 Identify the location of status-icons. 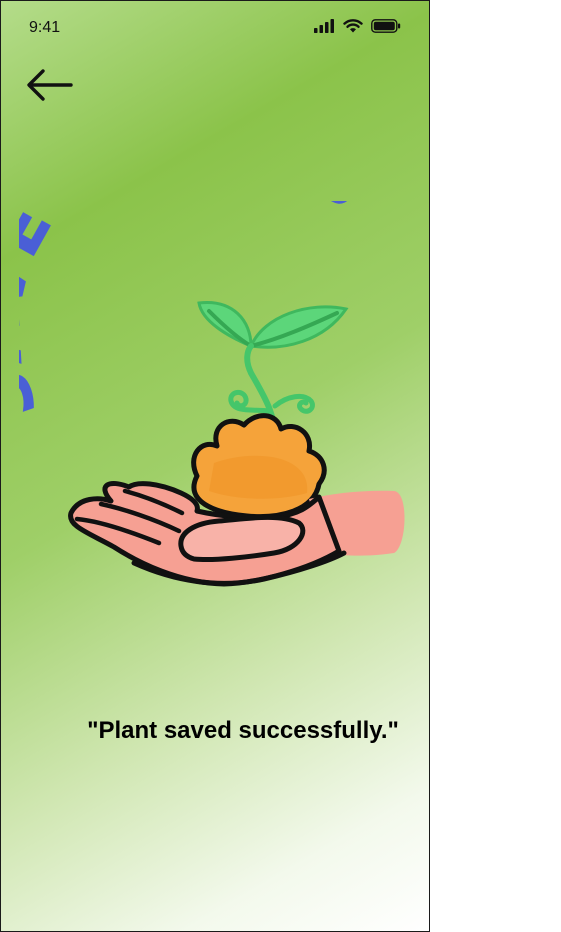
(357, 26).